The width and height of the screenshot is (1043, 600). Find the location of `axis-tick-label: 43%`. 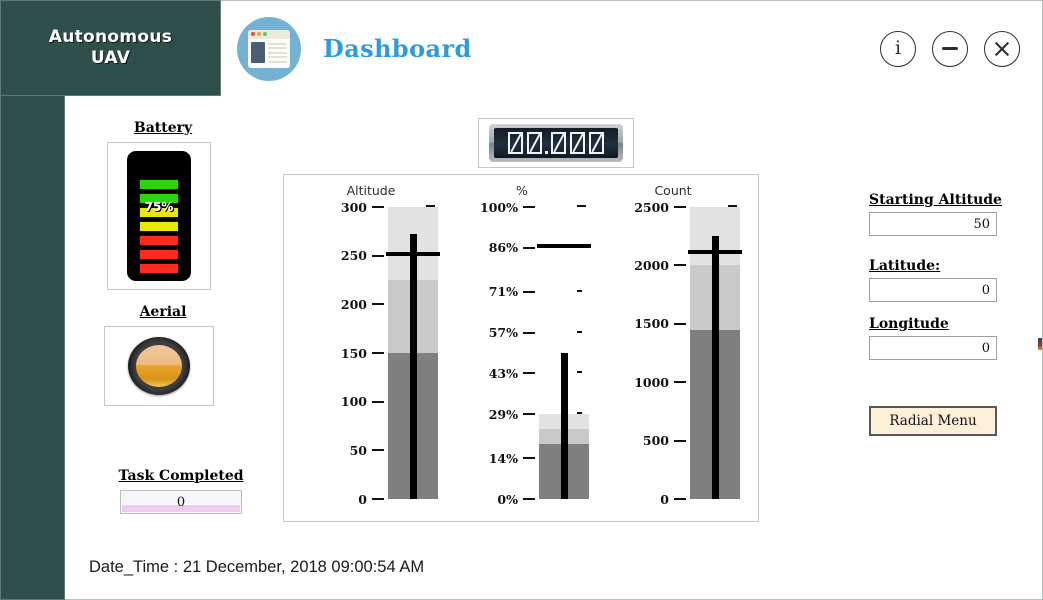

axis-tick-label: 43% is located at coordinates (503, 373).